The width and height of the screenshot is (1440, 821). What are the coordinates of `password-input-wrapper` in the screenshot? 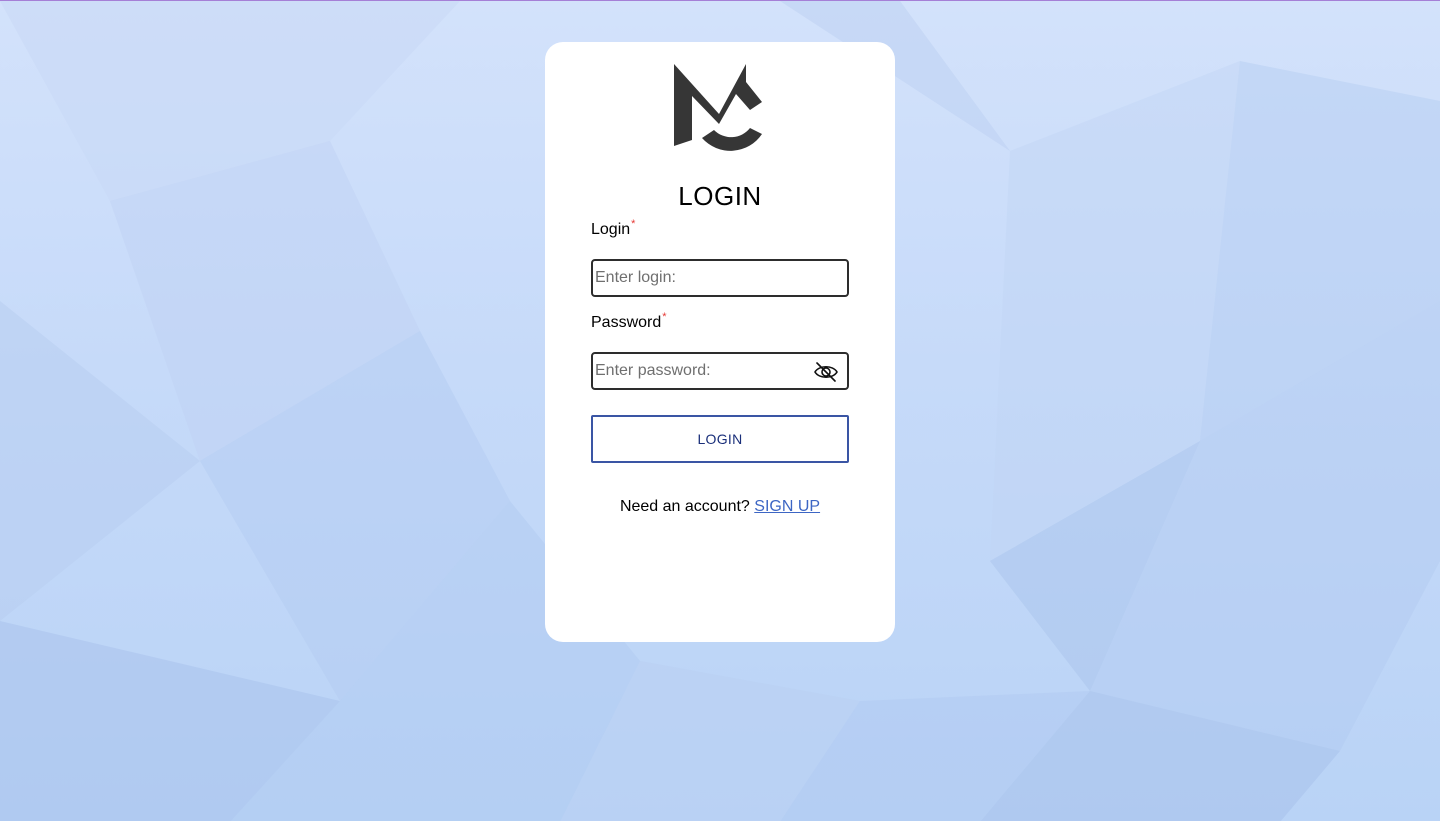 It's located at (720, 371).